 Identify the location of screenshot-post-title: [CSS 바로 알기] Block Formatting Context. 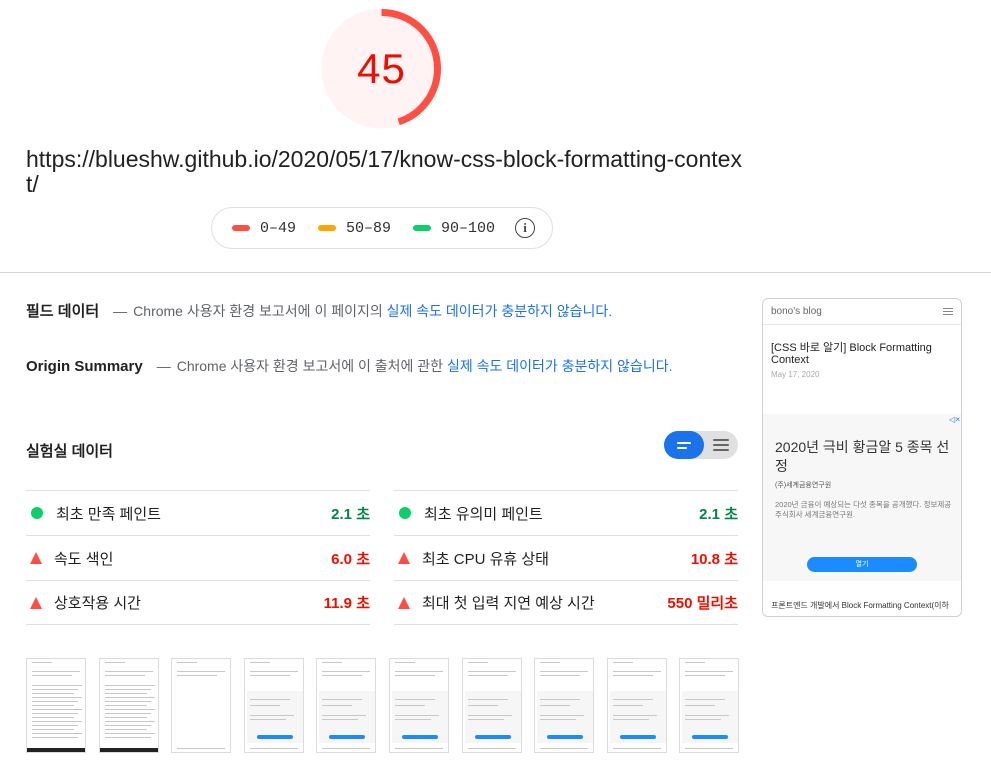
(851, 354).